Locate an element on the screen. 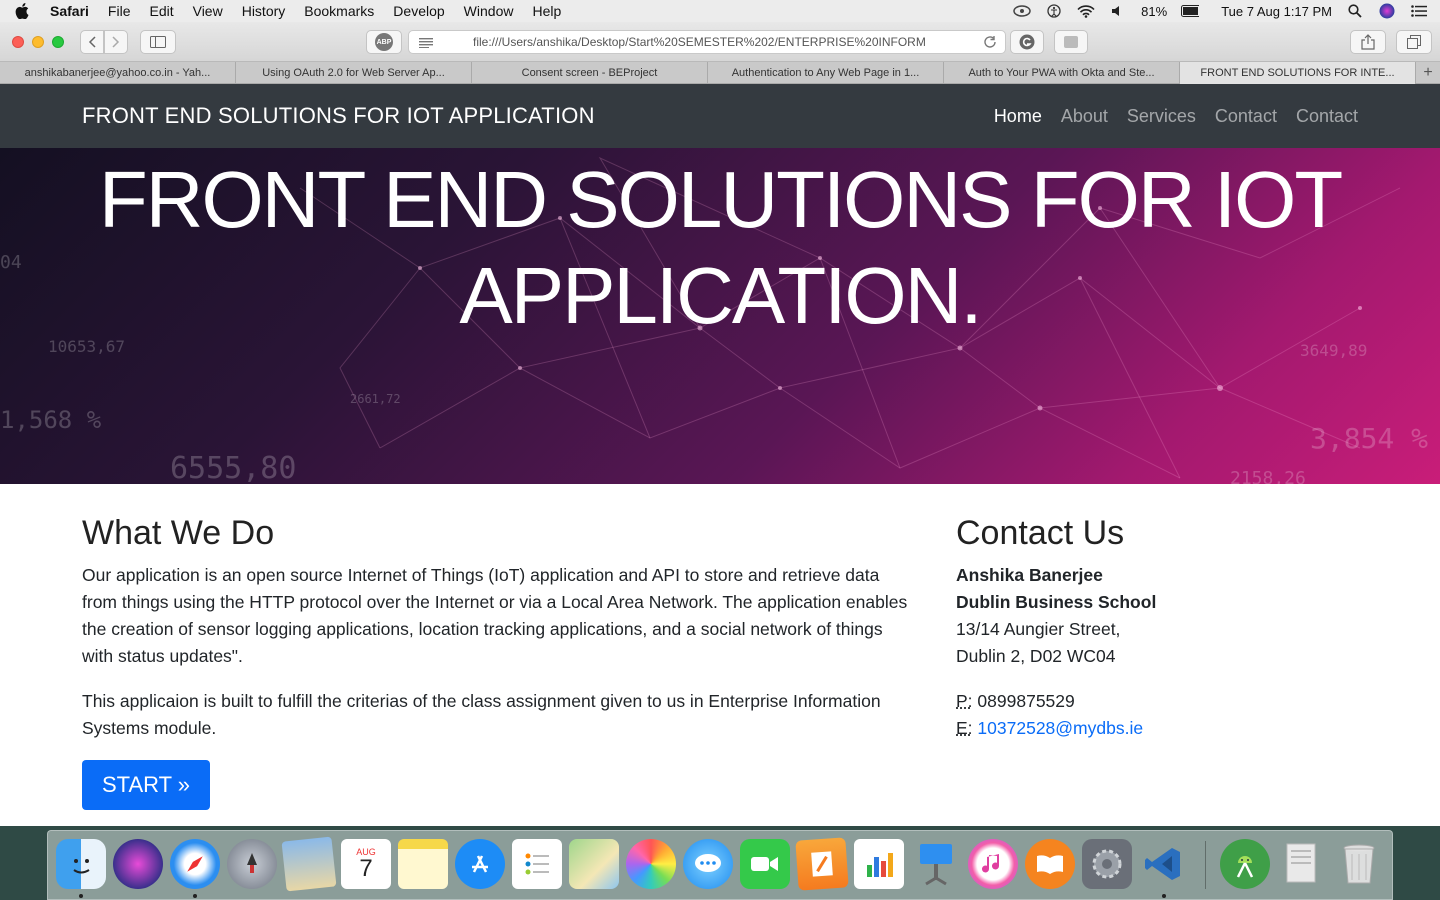 The image size is (1440, 900). minimize-window-button is located at coordinates (38, 42).